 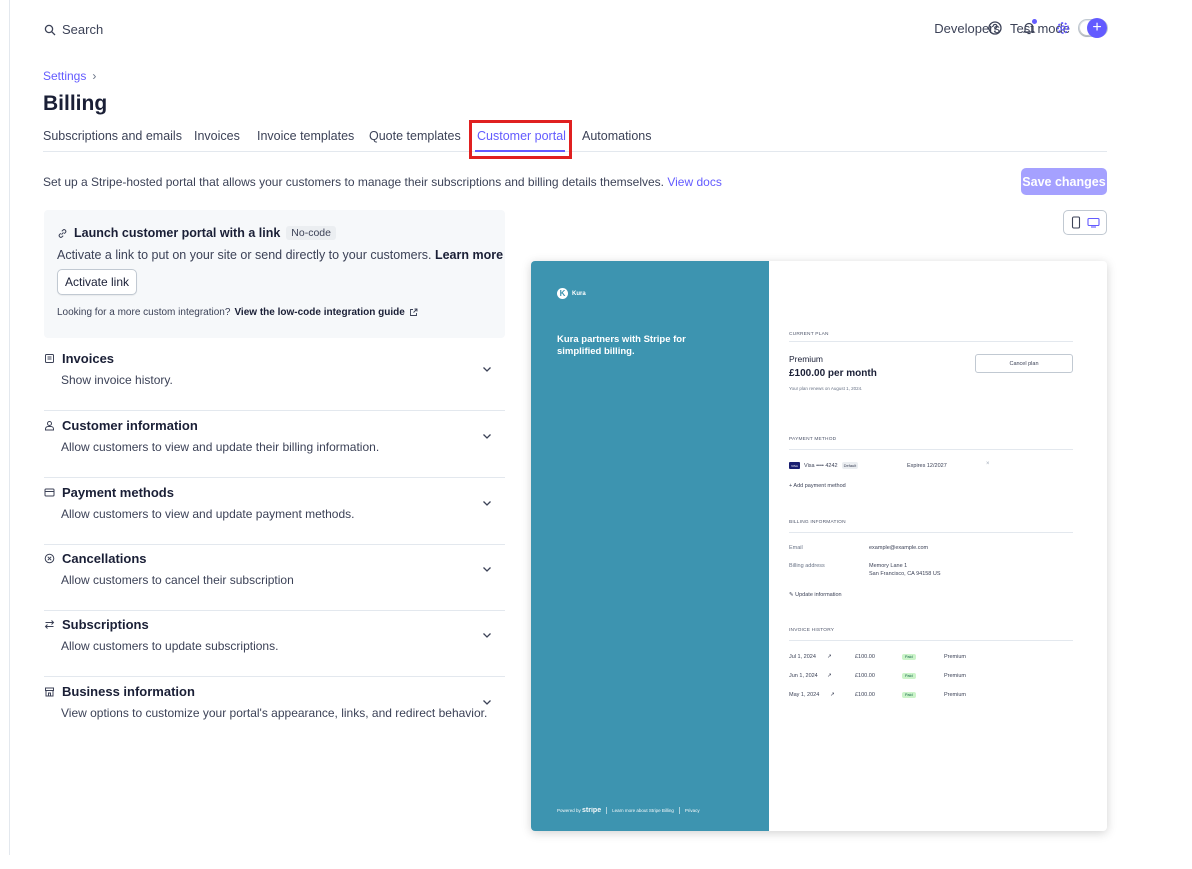 I want to click on learn-more-billing-link: Learn more about Stripe Billing, so click(x=643, y=810).